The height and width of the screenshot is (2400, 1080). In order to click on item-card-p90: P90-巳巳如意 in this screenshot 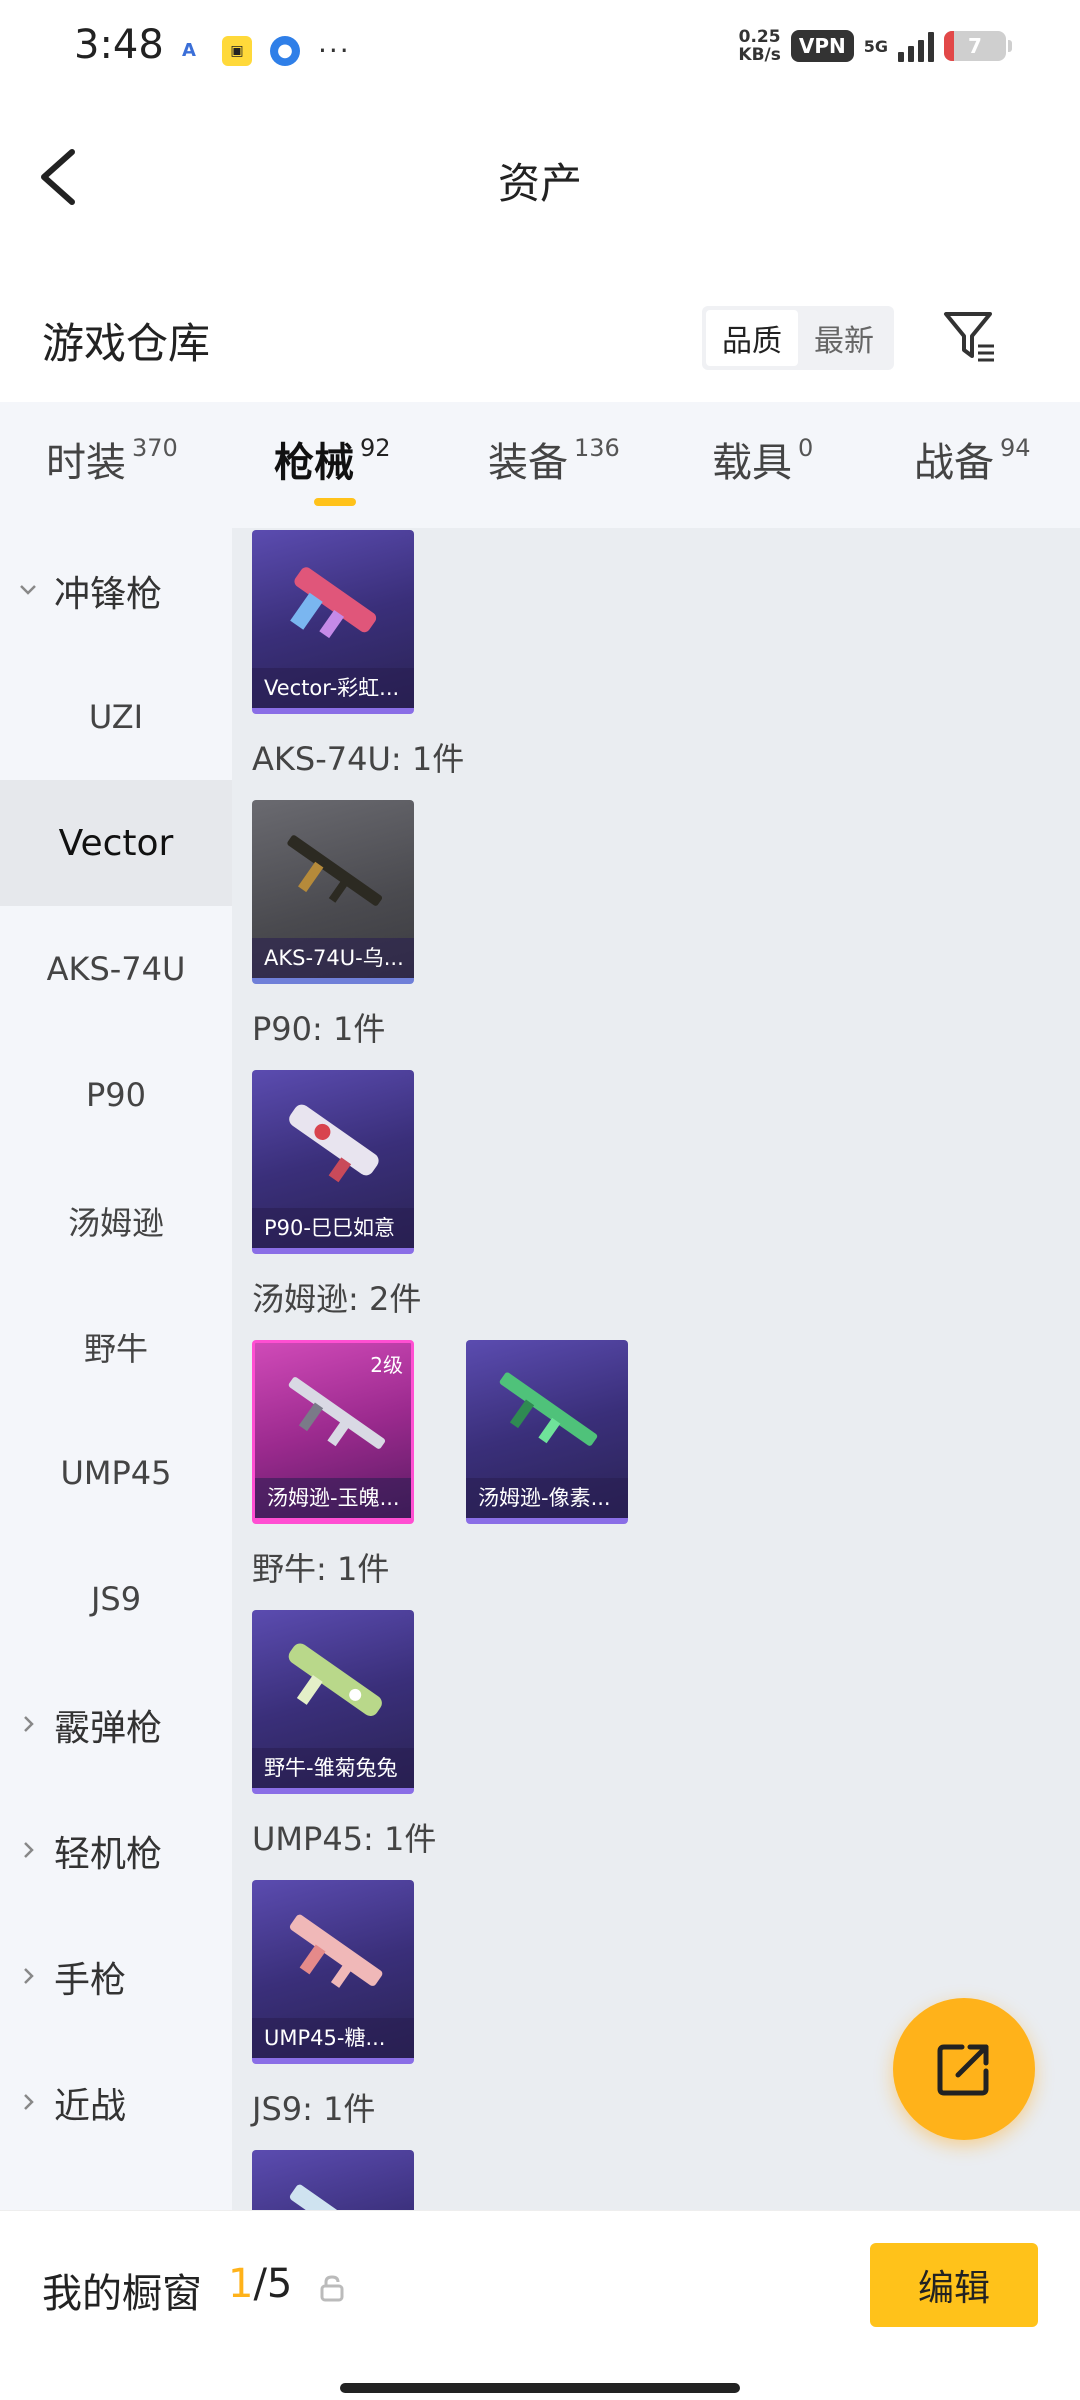, I will do `click(333, 1162)`.